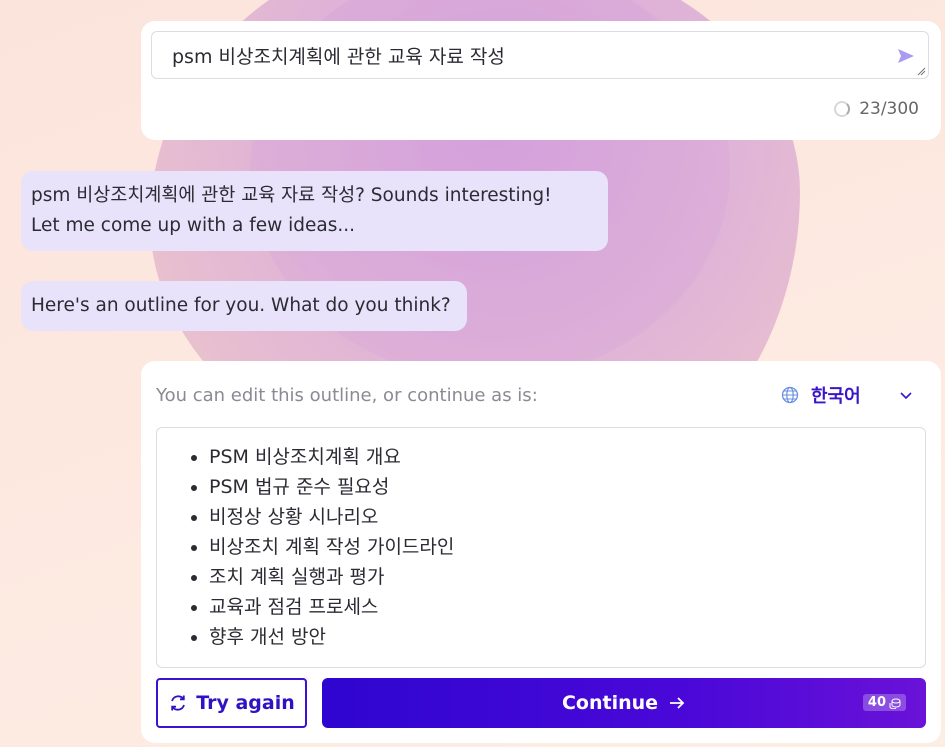  I want to click on outline-item: 조치 계획 실행과 평가, so click(567, 577).